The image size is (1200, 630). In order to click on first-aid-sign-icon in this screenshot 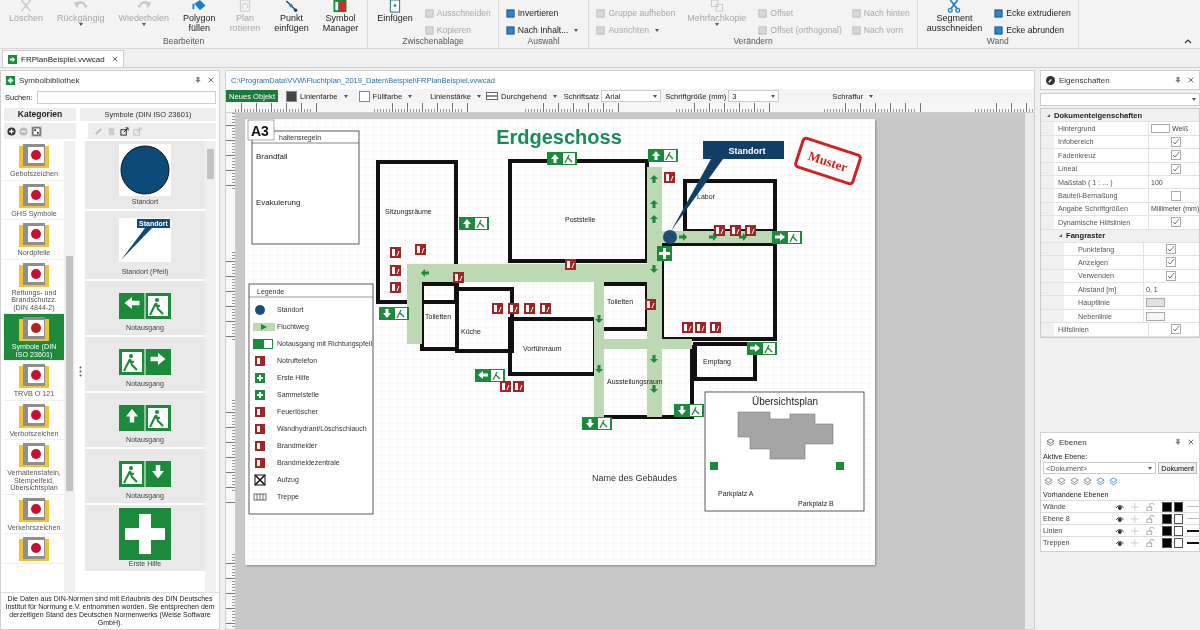, I will do `click(260, 378)`.